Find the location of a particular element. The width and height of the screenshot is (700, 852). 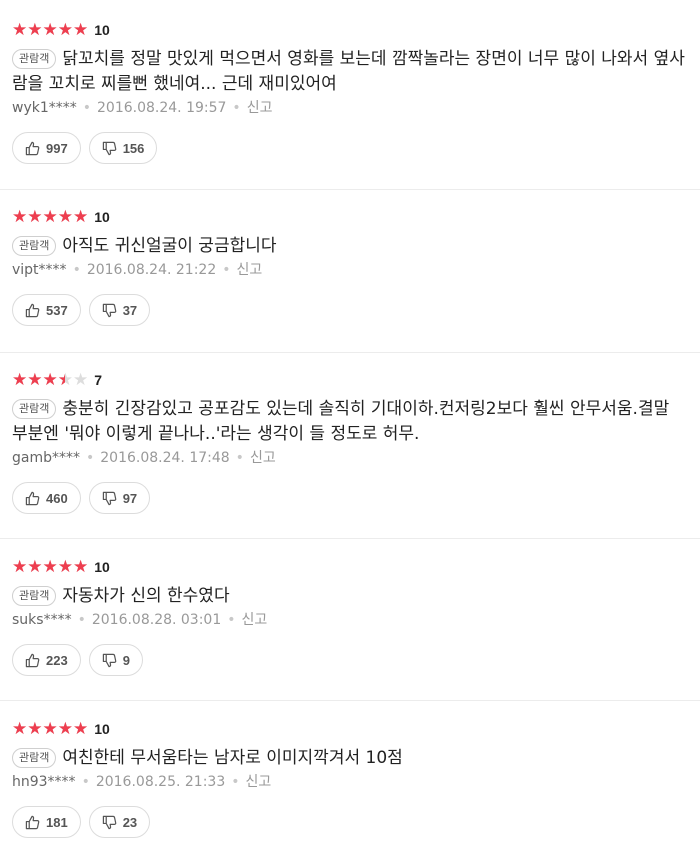

dislike-button: 9 is located at coordinates (115, 660).